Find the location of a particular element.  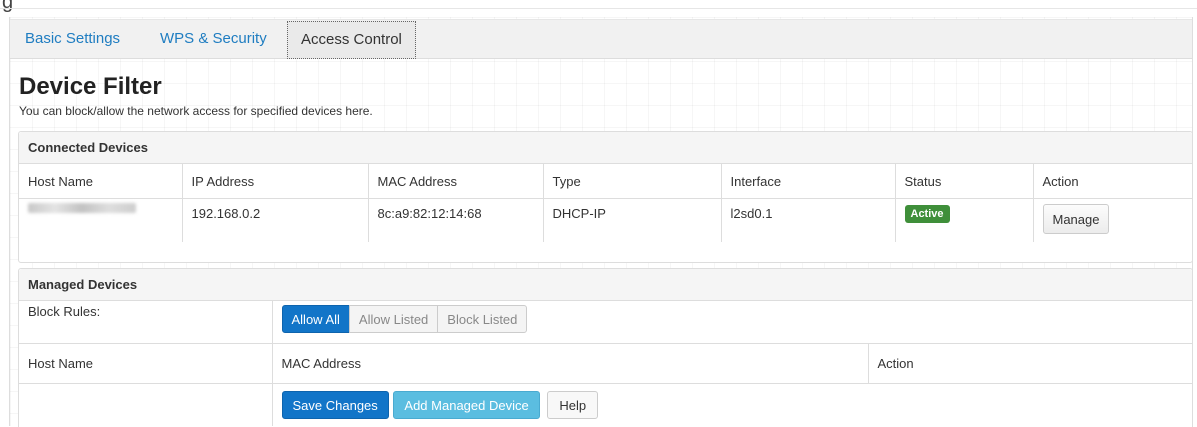

empty-cell is located at coordinates (146, 404).